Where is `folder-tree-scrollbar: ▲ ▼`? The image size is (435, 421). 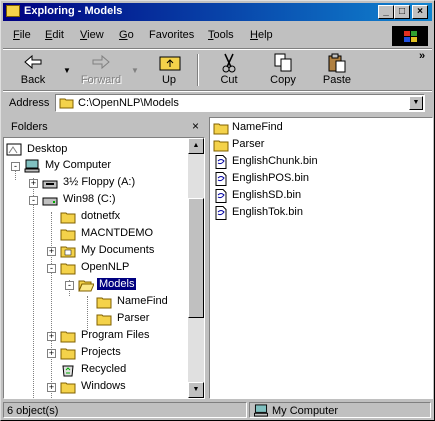 folder-tree-scrollbar: ▲ ▼ is located at coordinates (196, 268).